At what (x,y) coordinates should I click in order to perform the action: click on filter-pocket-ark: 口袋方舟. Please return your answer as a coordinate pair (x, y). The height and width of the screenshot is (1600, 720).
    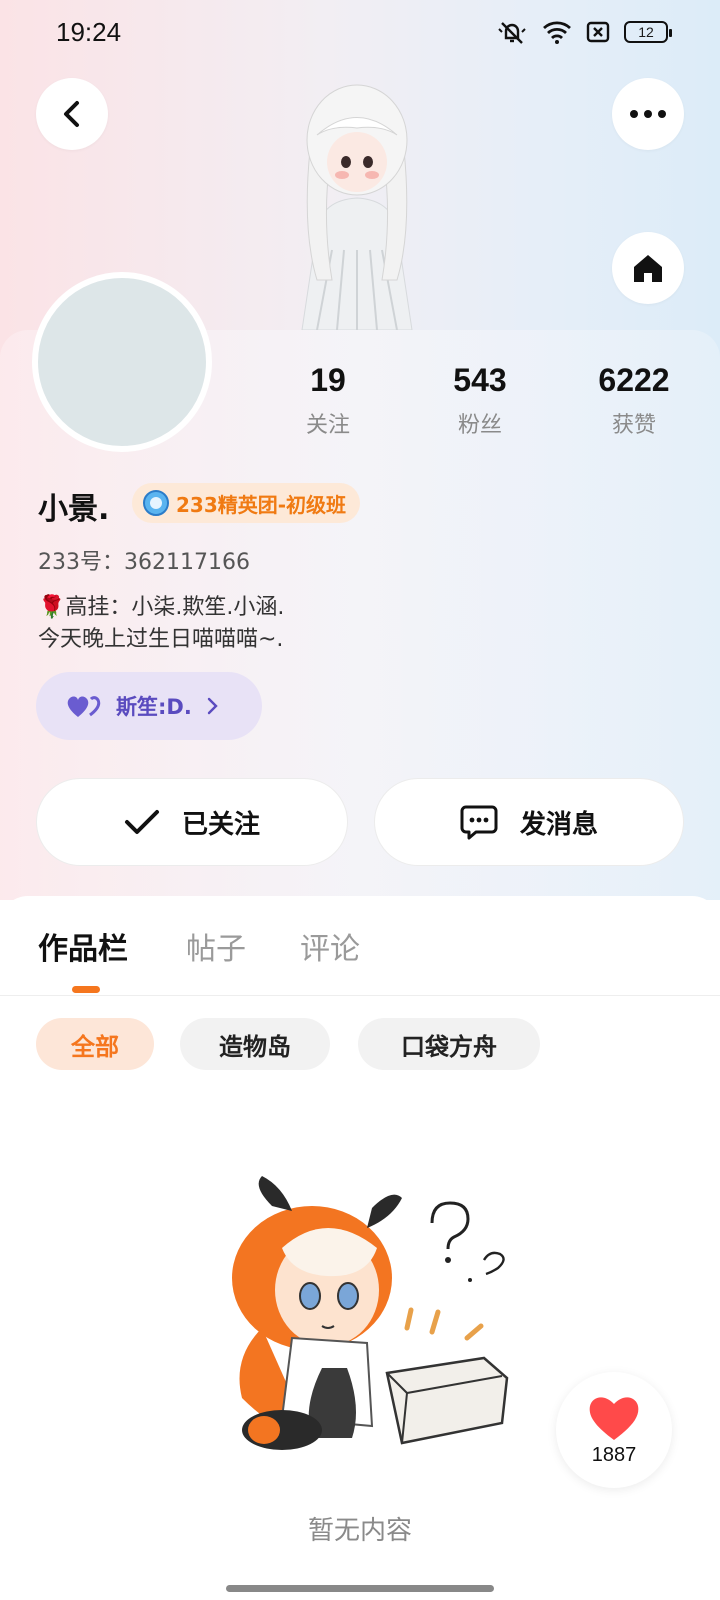
    Looking at the image, I should click on (449, 1044).